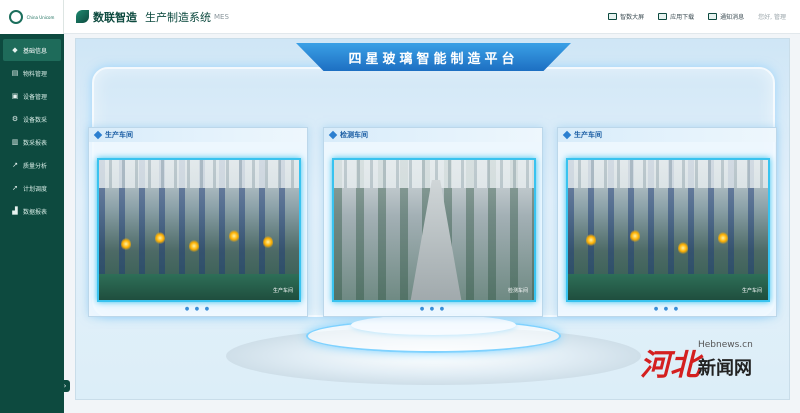 This screenshot has height=413, width=800. Describe the element at coordinates (35, 120) in the screenshot. I see `sidebar-item-label: 设备数采` at that location.